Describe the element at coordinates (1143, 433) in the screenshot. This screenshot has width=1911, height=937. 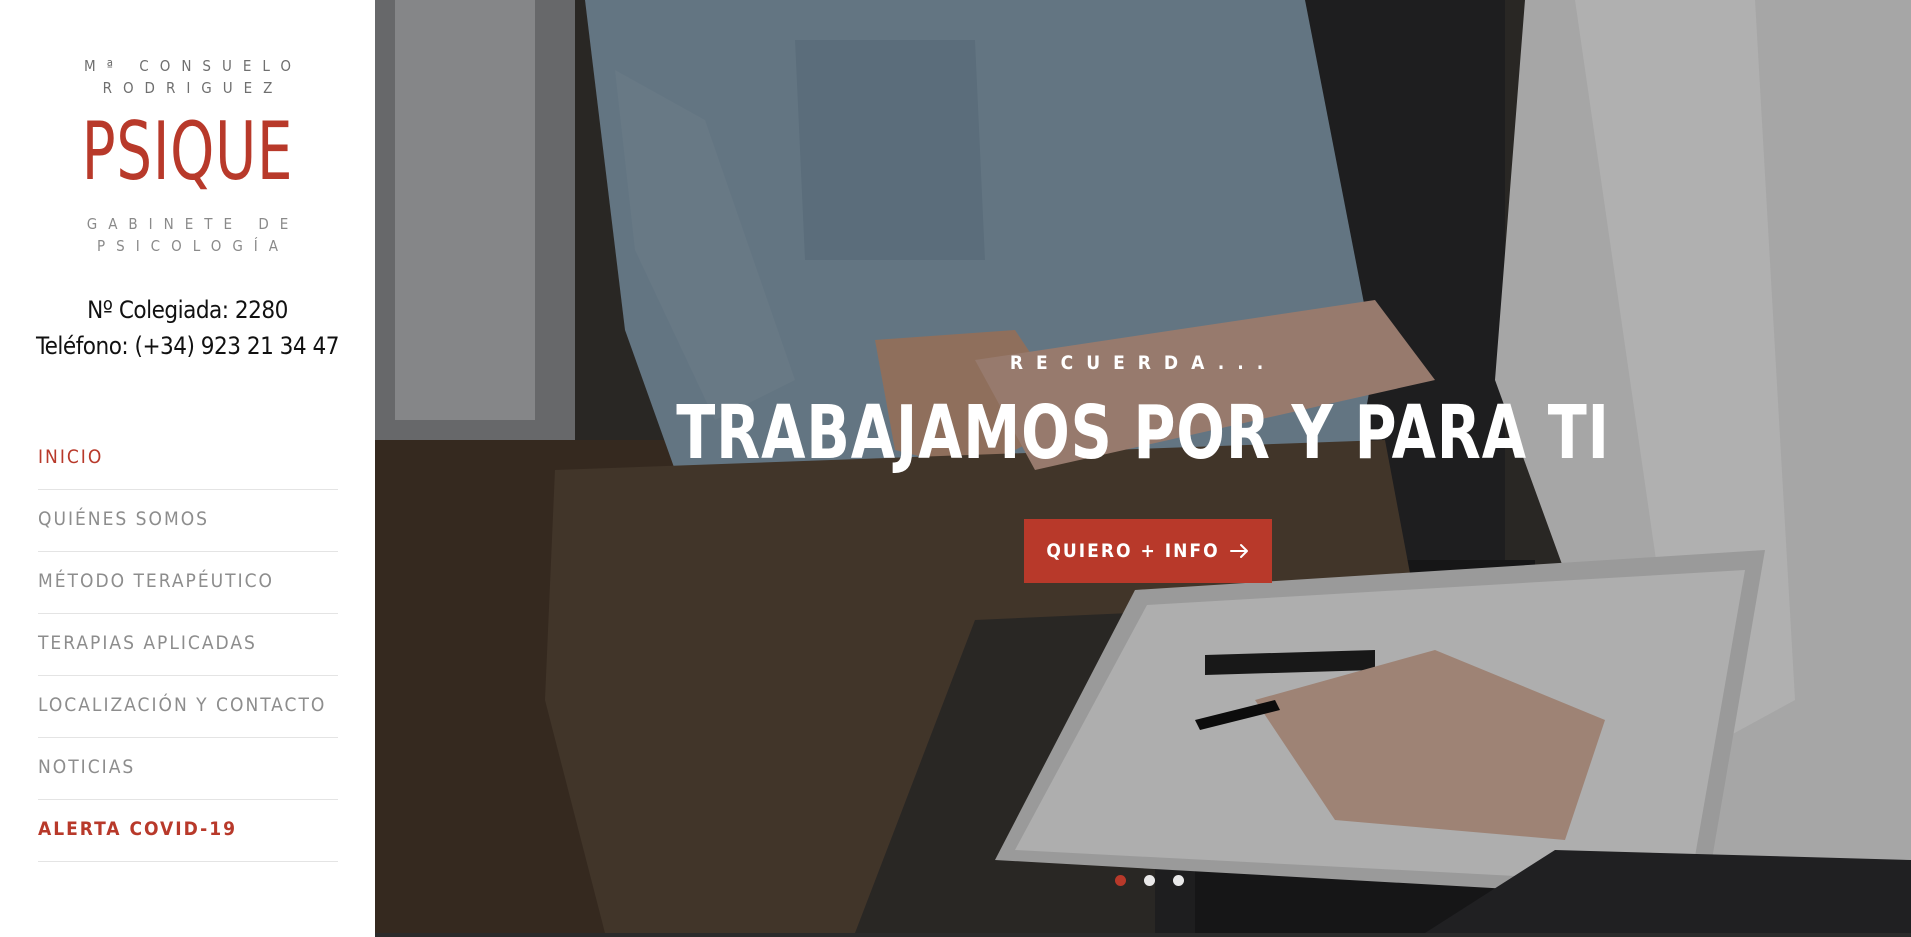
I see `hero-title: TRABAJAMOS POR Y PARA TI` at that location.